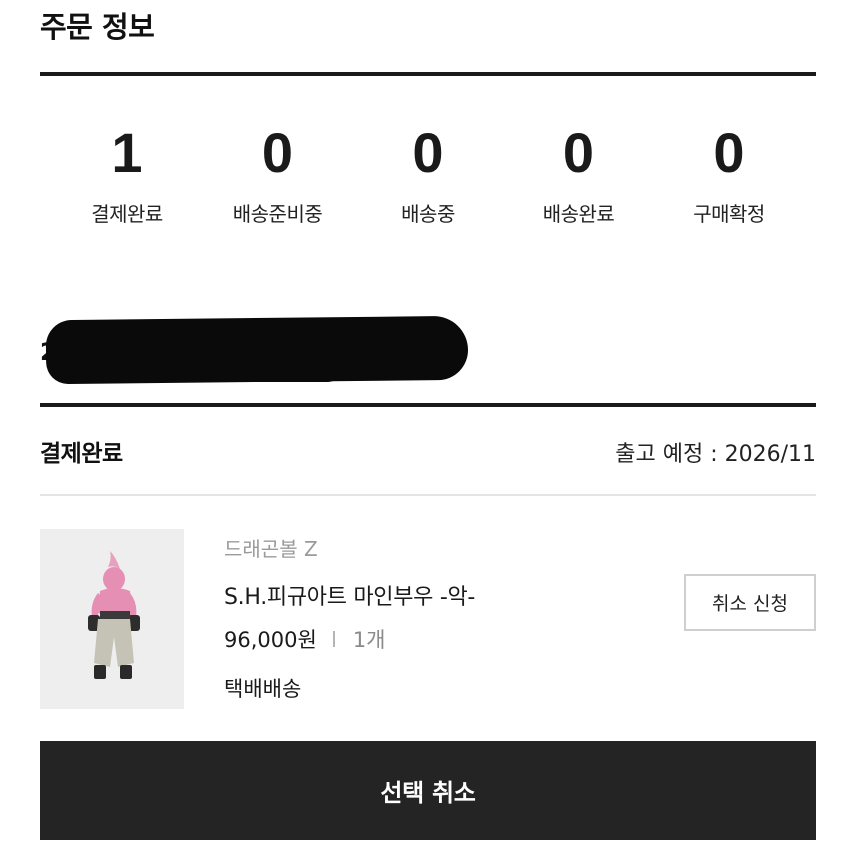  I want to click on shipping-method: 택배배송, so click(263, 689).